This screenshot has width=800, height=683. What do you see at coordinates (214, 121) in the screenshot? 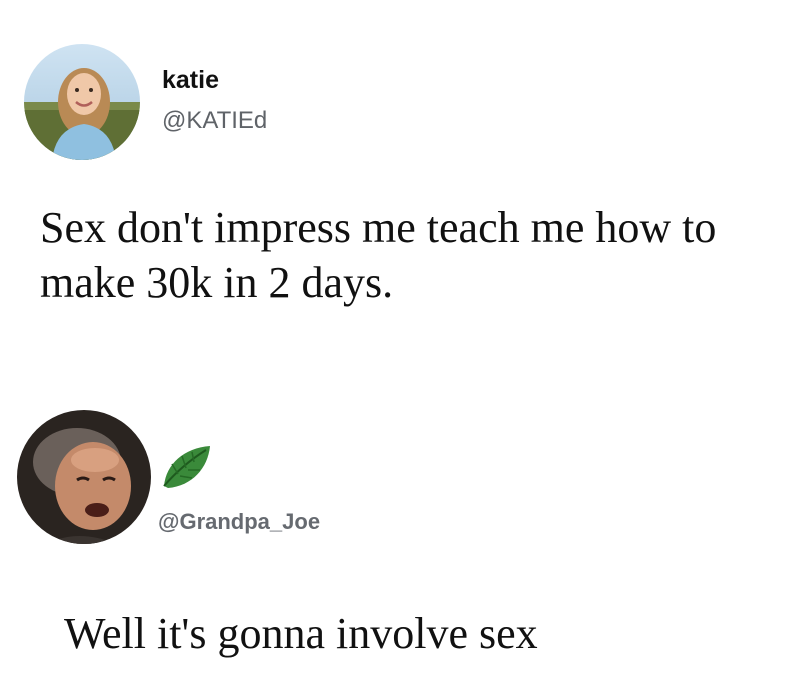
I see `username-handle: @KATIEd` at bounding box center [214, 121].